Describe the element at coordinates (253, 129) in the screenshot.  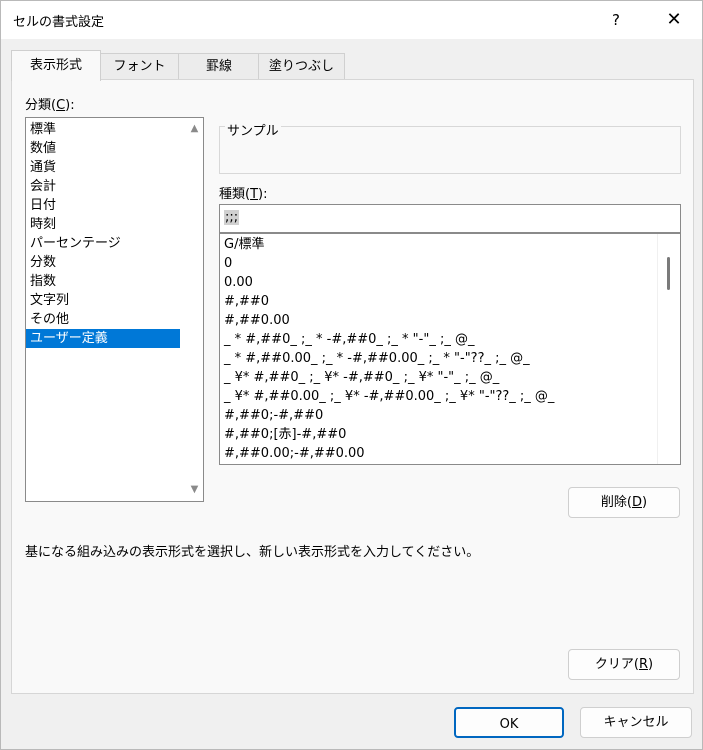
I see `sample-label: サンプル` at that location.